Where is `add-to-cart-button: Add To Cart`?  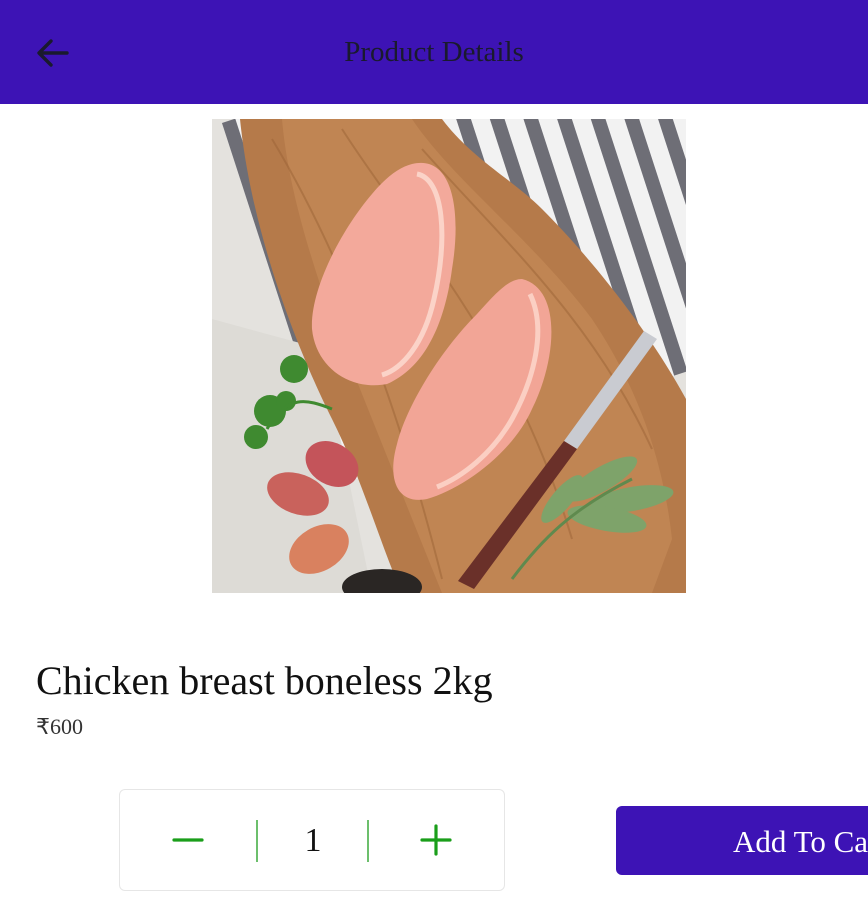
add-to-cart-button: Add To Cart is located at coordinates (742, 840).